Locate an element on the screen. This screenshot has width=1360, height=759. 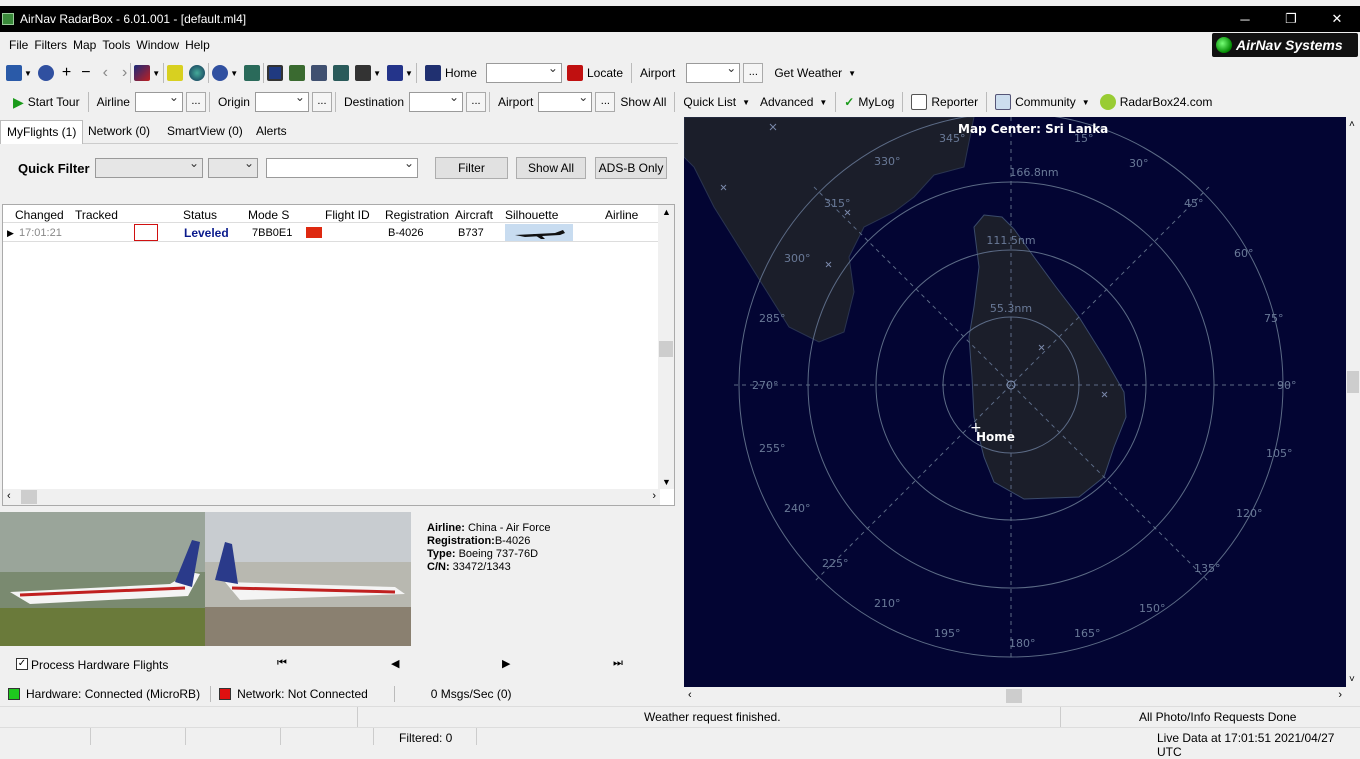
locate-combo is located at coordinates (523, 72).